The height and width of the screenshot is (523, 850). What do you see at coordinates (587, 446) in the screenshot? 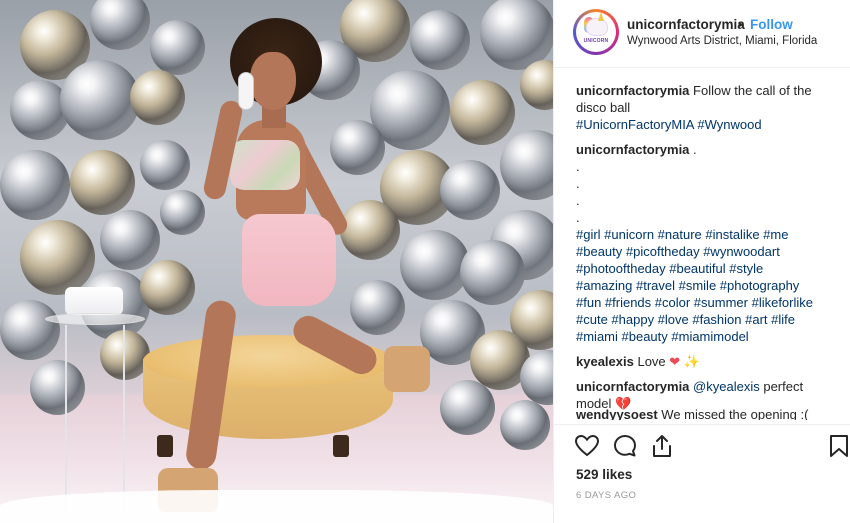
I see `heart-icon` at bounding box center [587, 446].